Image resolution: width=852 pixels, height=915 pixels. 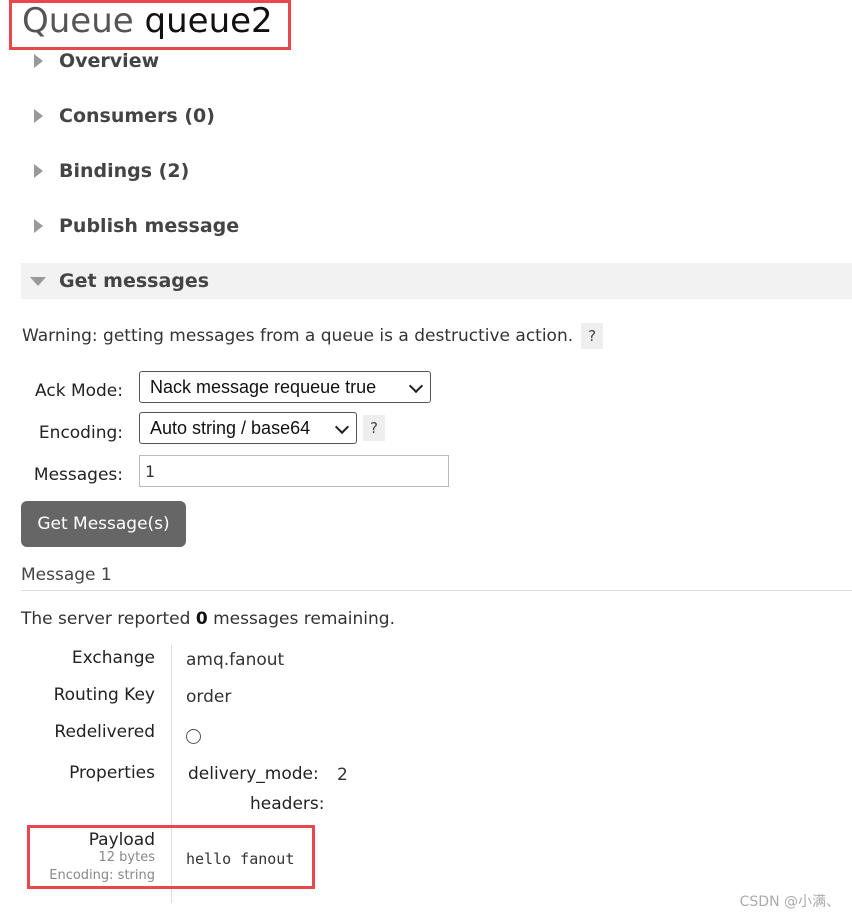 What do you see at coordinates (294, 471) in the screenshot?
I see `messages-count-input` at bounding box center [294, 471].